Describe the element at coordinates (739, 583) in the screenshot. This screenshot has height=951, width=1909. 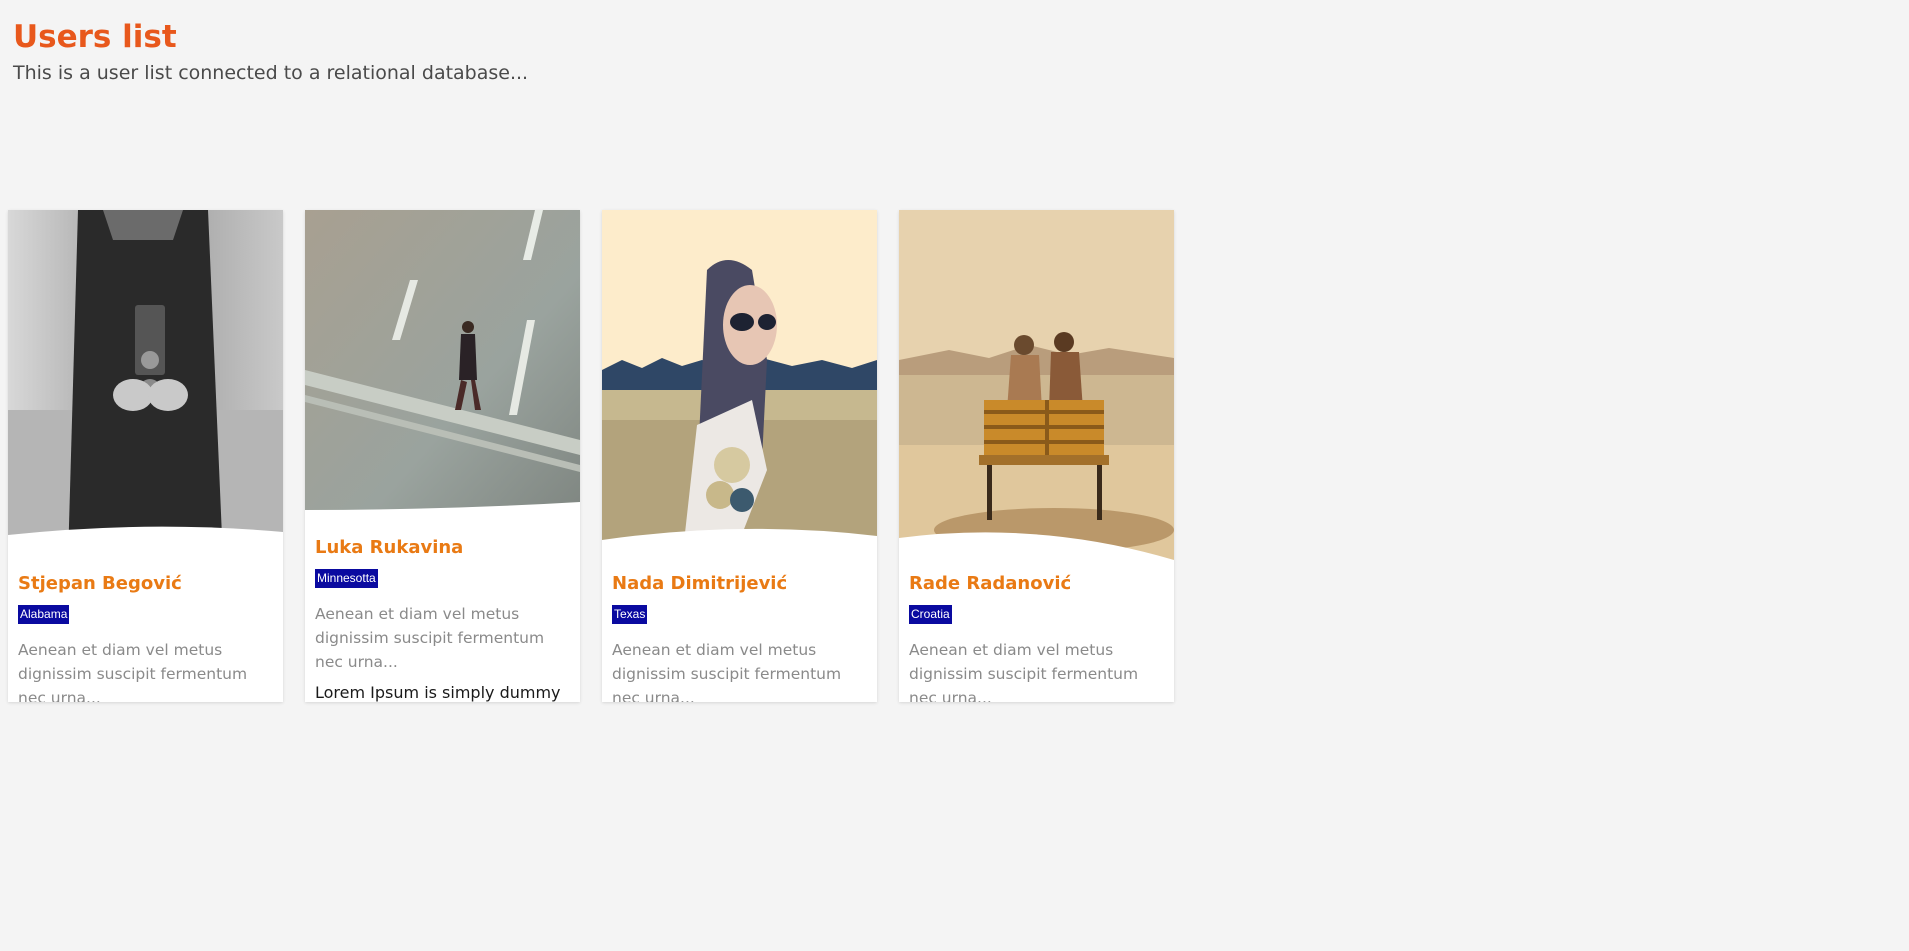
I see `user-name: Nada Dimitrijević` at that location.